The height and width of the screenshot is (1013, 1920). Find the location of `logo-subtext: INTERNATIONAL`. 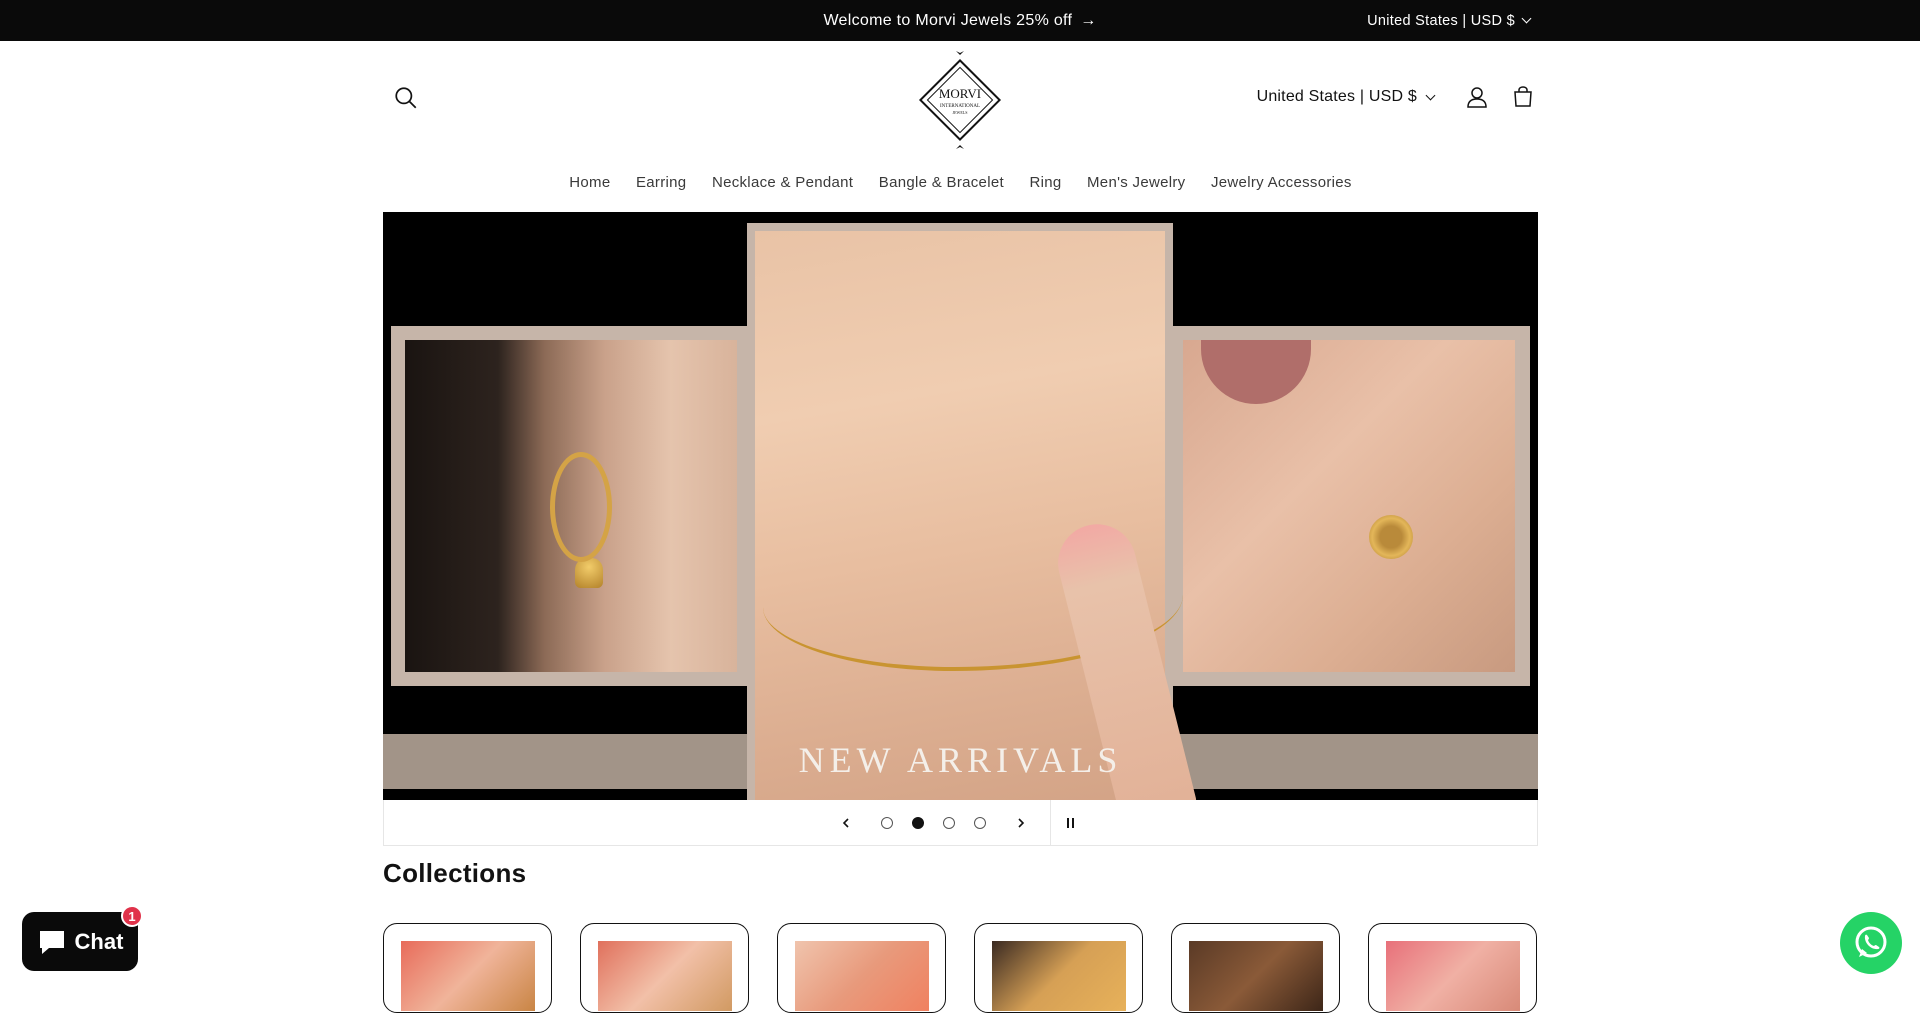

logo-subtext: INTERNATIONAL is located at coordinates (960, 106).